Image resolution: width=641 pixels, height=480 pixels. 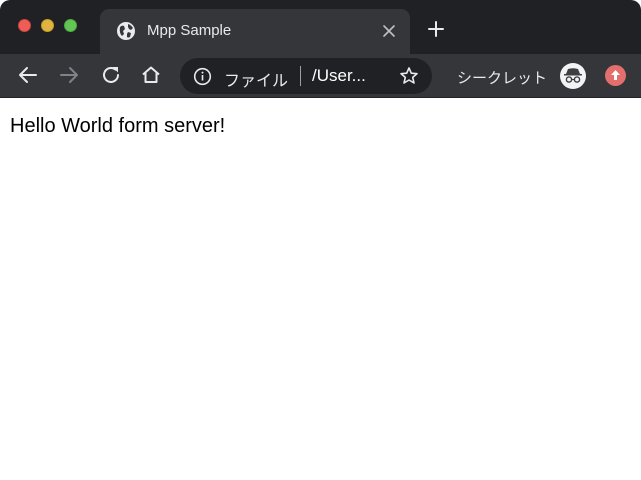 I want to click on update-icon, so click(x=615, y=75).